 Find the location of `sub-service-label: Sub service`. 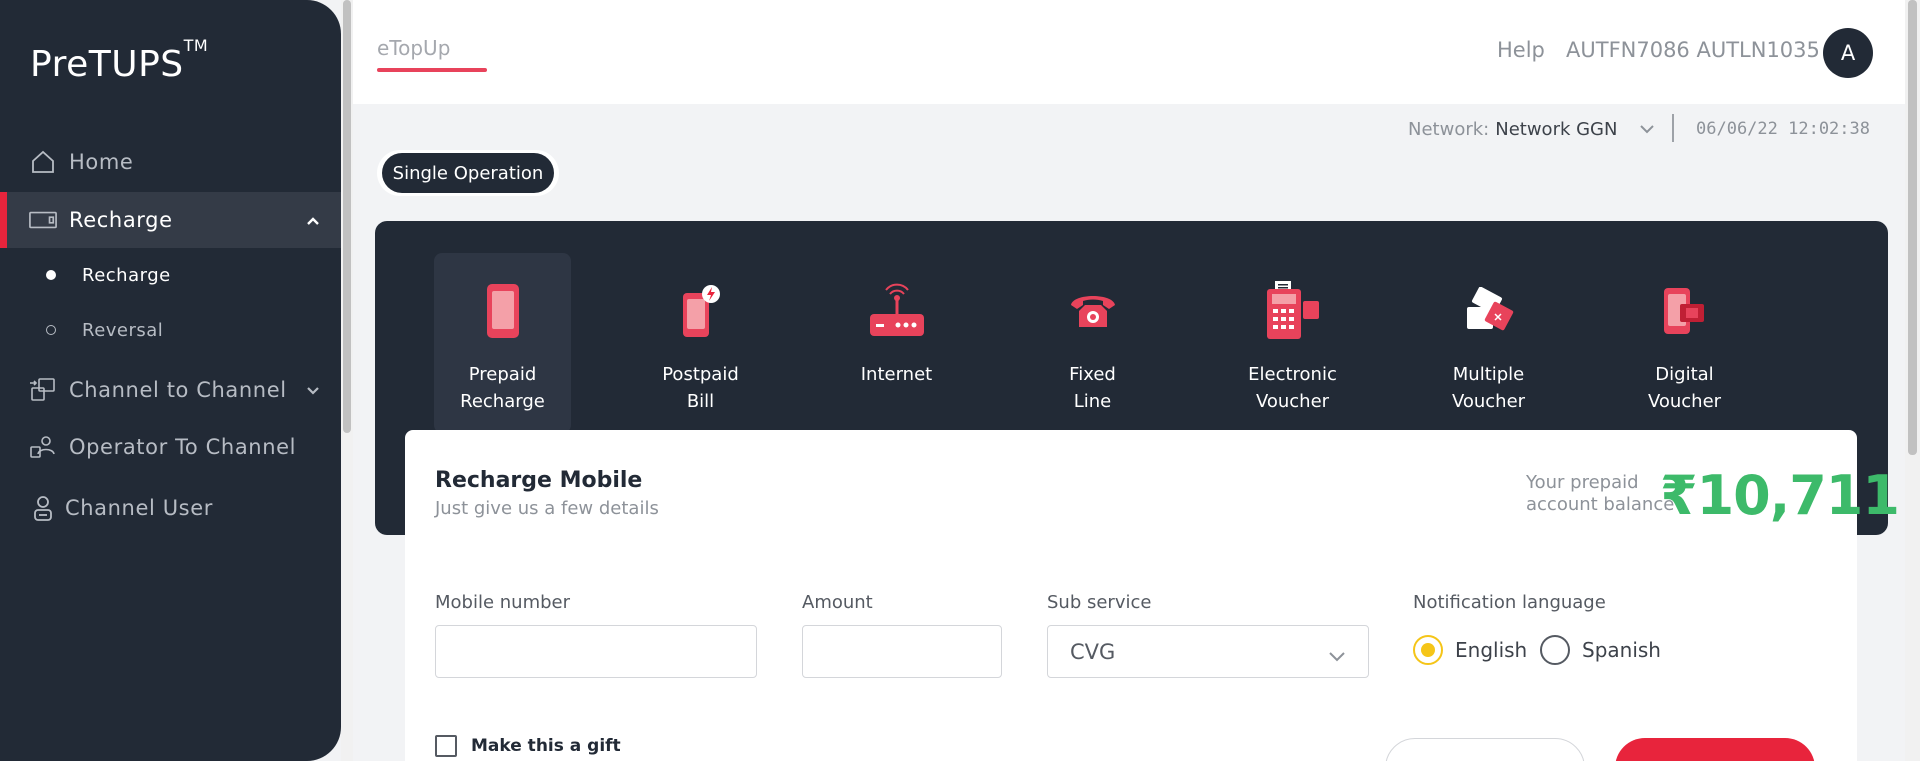

sub-service-label: Sub service is located at coordinates (1099, 602).